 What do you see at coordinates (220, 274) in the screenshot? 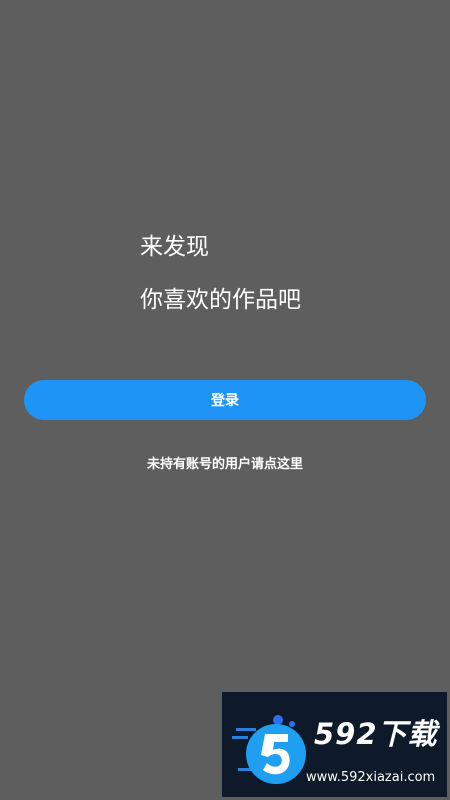
I see `welcome-headline: 来发现 你喜欢的作品吧` at bounding box center [220, 274].